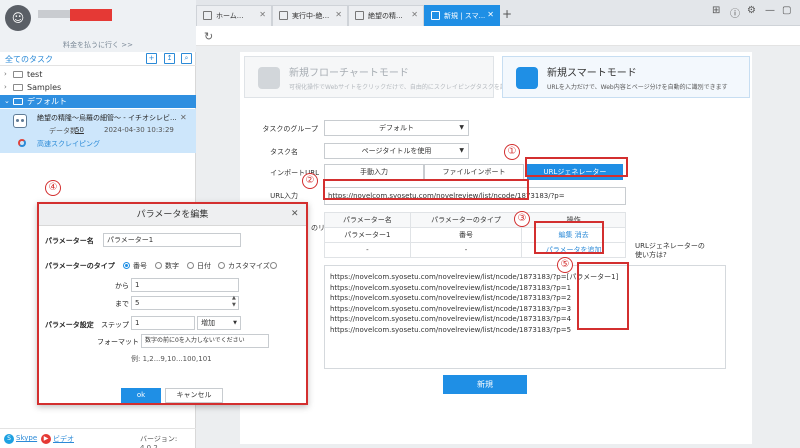  Describe the element at coordinates (400, 87) in the screenshot. I see `mode-description: 可視化操作でWebサイトをクリックだけで、自由的にスクレイピングタスクを設定` at that location.